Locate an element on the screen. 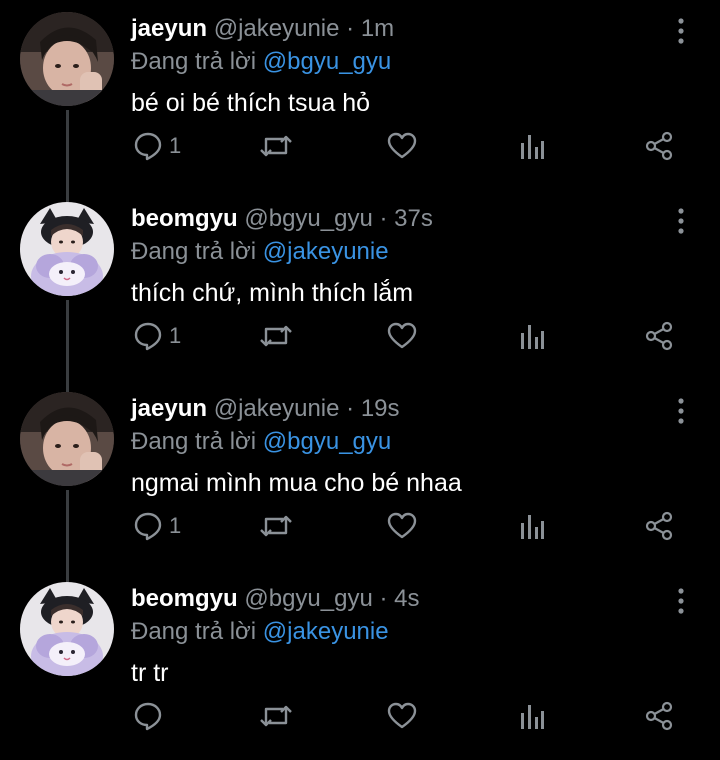 The width and height of the screenshot is (720, 760). tweet-header: jaeyun @jakeyunie · 19s is located at coordinates (265, 409).